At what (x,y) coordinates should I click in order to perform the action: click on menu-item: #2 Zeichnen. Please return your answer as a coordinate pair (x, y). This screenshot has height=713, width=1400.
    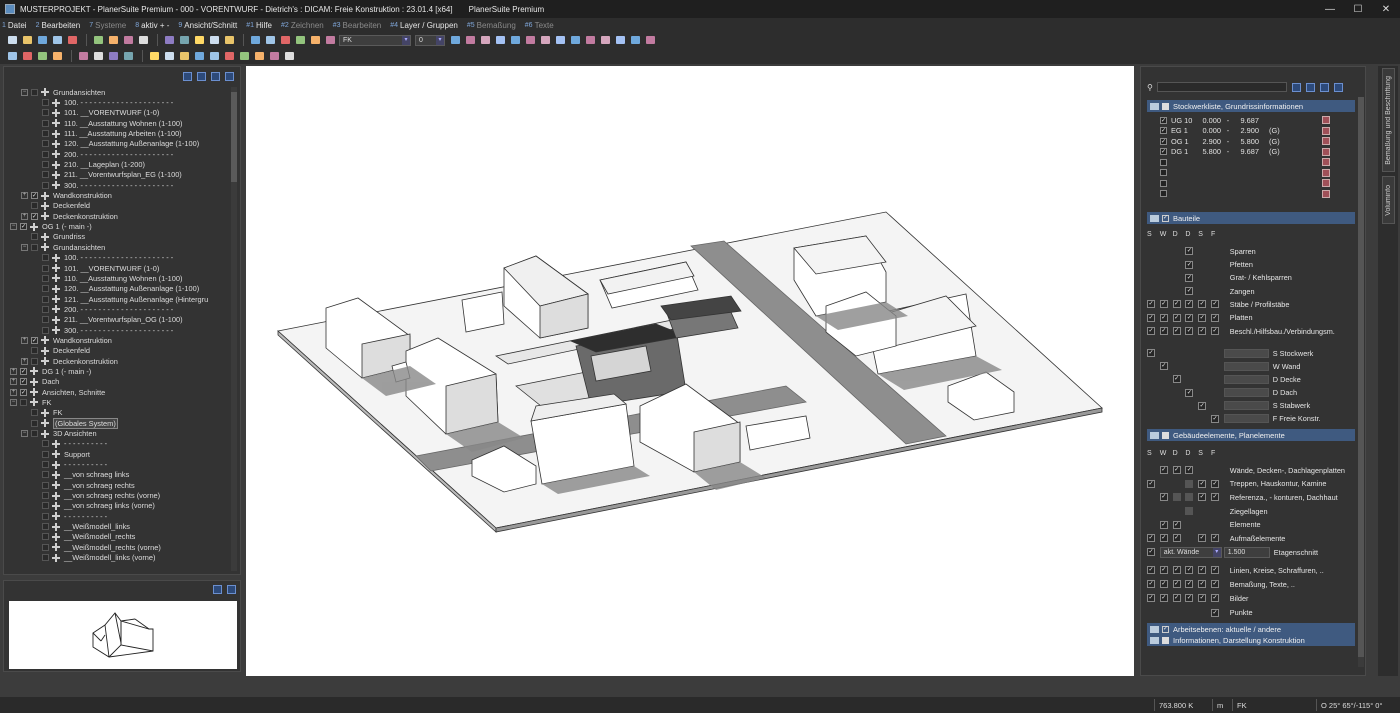
    Looking at the image, I should click on (302, 25).